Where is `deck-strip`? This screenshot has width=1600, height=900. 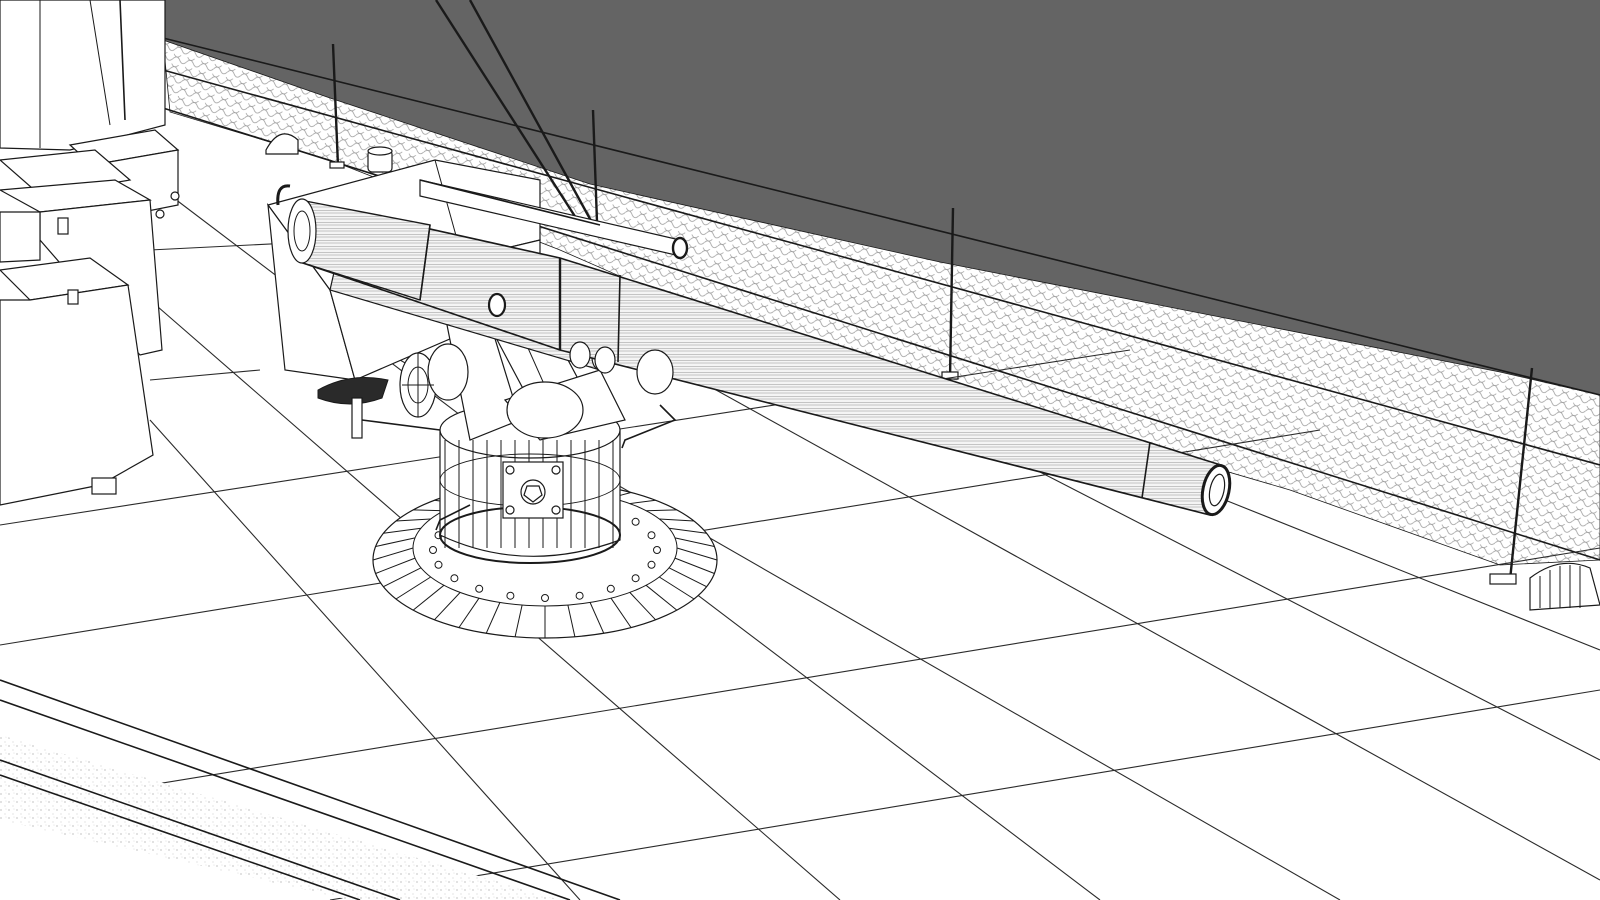 deck-strip is located at coordinates (280, 817).